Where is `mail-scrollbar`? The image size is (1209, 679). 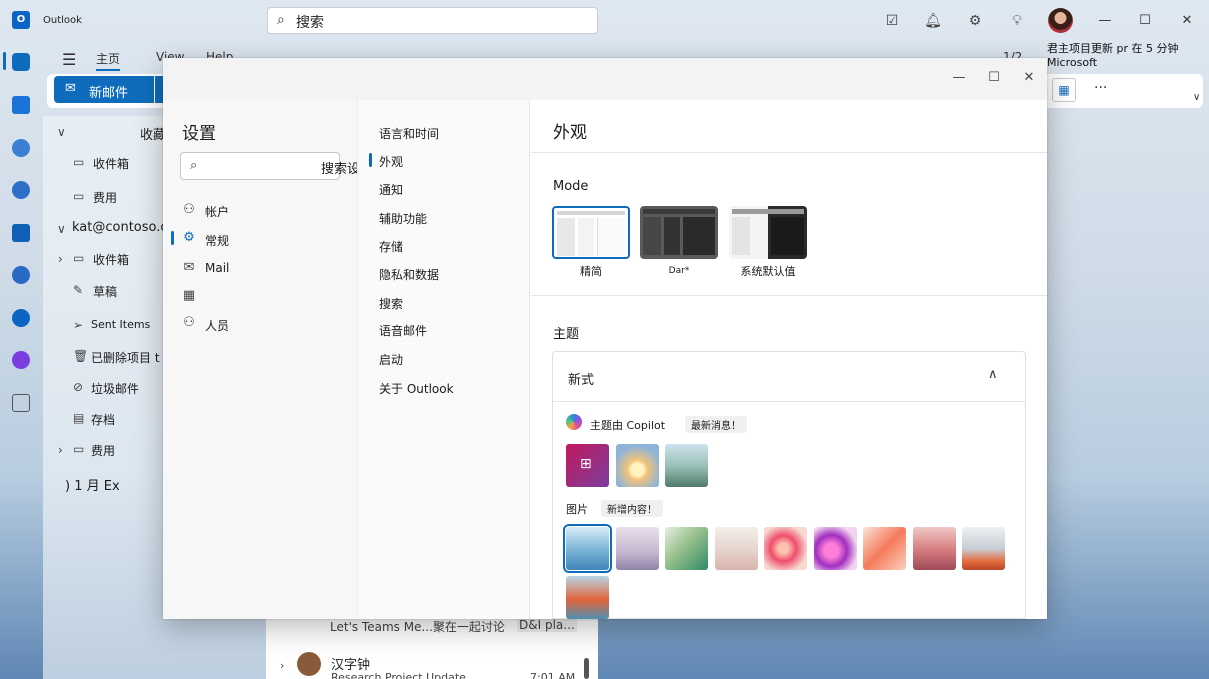 mail-scrollbar is located at coordinates (586, 668).